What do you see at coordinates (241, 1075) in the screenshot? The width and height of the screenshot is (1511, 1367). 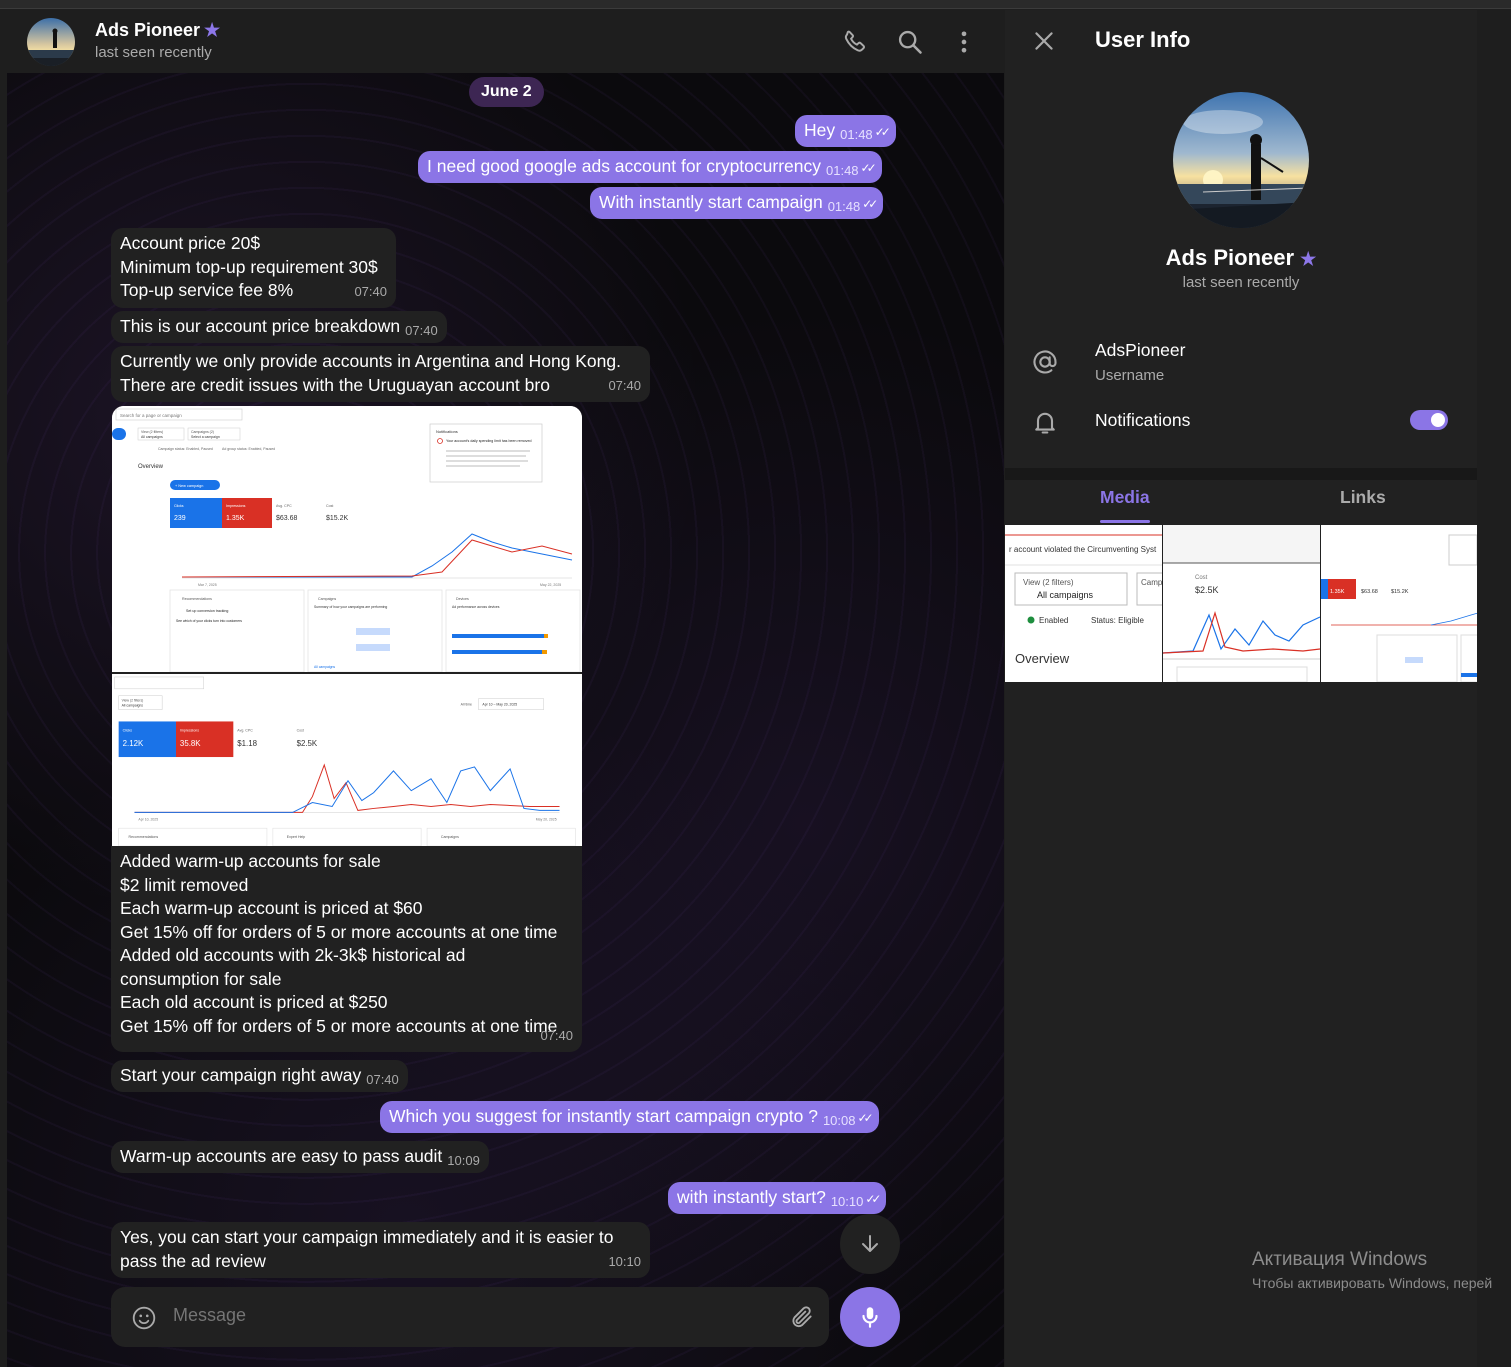 I see `message-text: Start your campaign right away` at bounding box center [241, 1075].